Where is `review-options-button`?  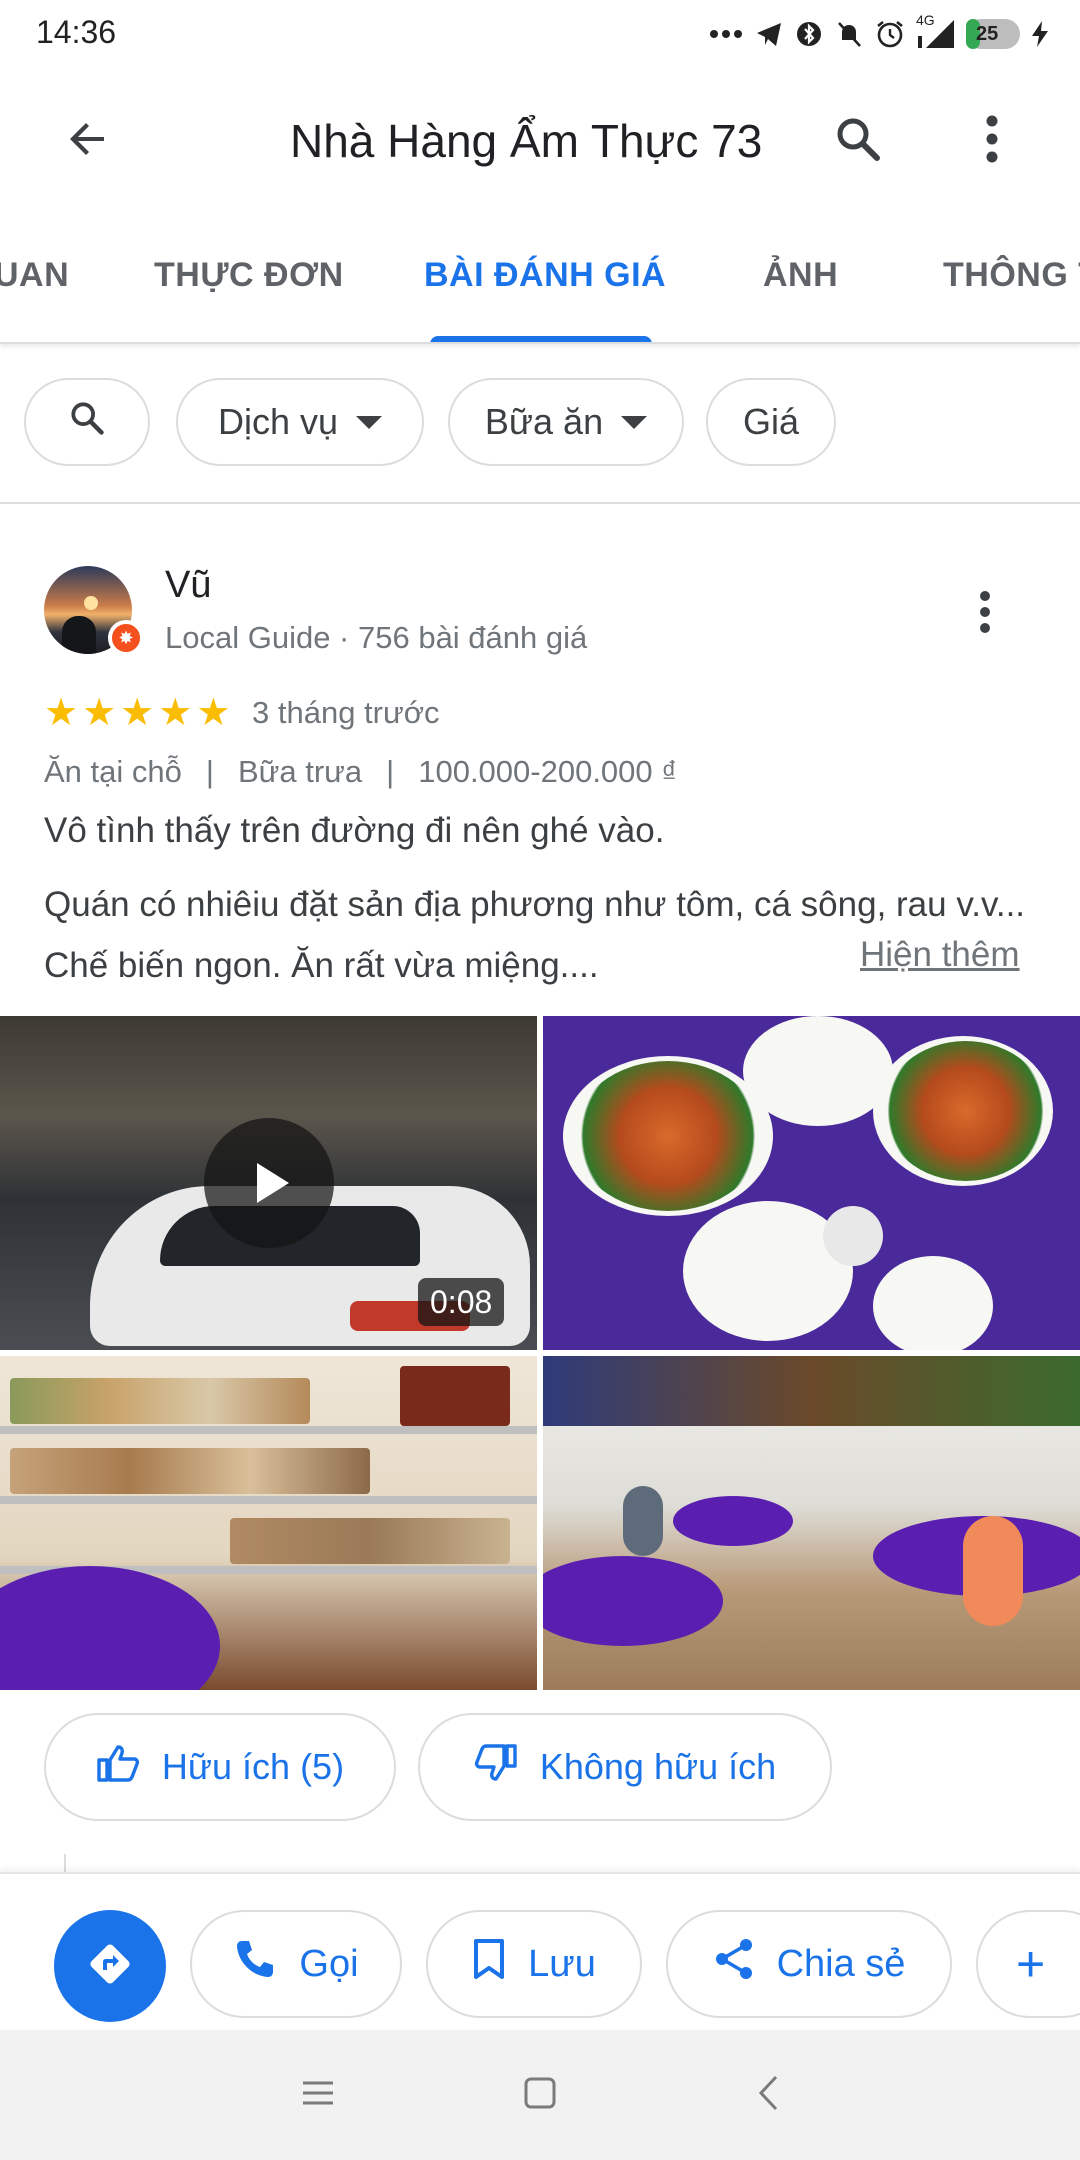 review-options-button is located at coordinates (985, 614).